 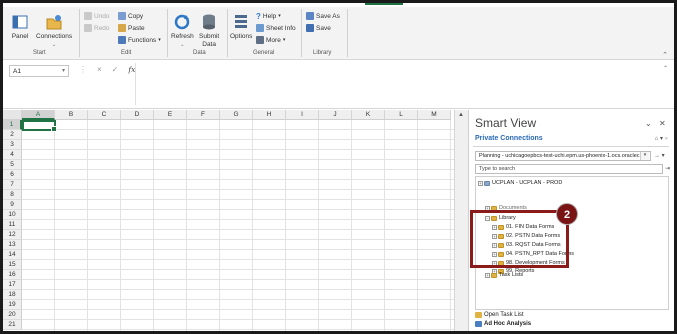 What do you see at coordinates (12, 235) in the screenshot?
I see `row-header: 12` at bounding box center [12, 235].